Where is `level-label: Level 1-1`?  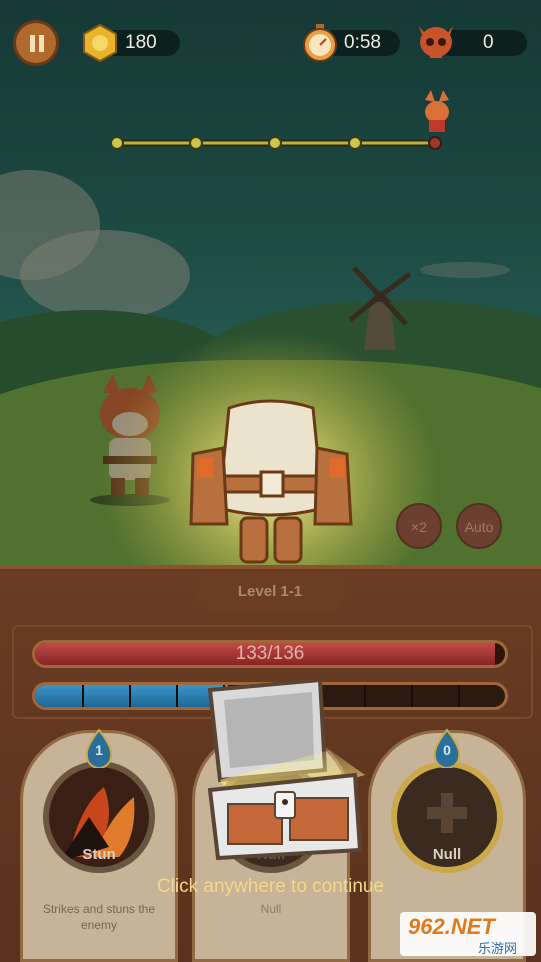
level-label: Level 1-1 is located at coordinates (270, 591).